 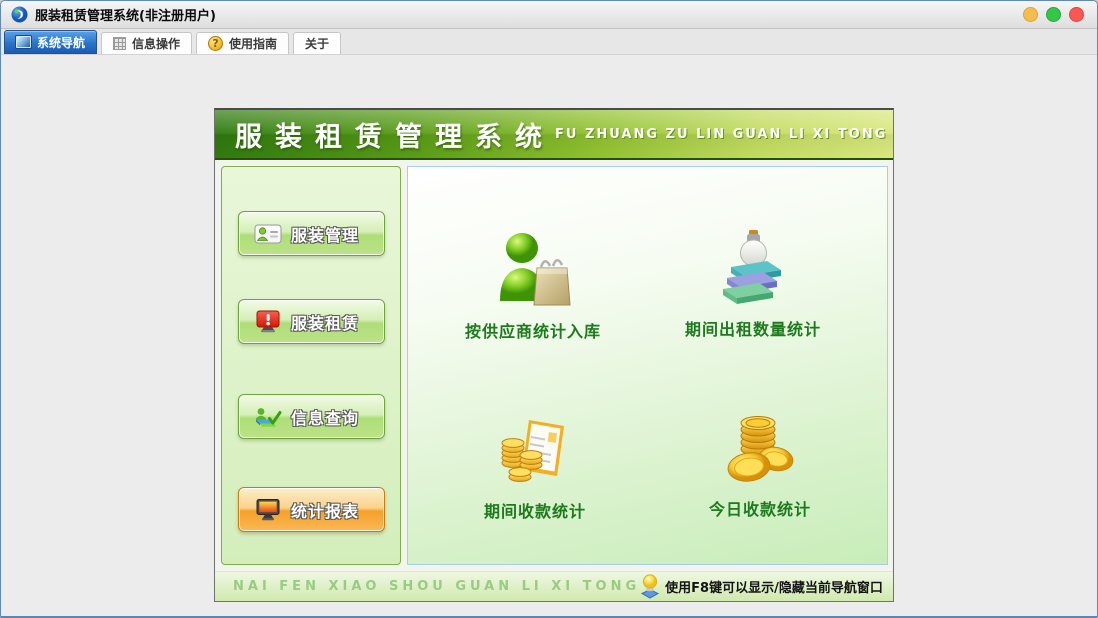 What do you see at coordinates (395, 137) in the screenshot?
I see `panel-title: 服装租赁管理系统` at bounding box center [395, 137].